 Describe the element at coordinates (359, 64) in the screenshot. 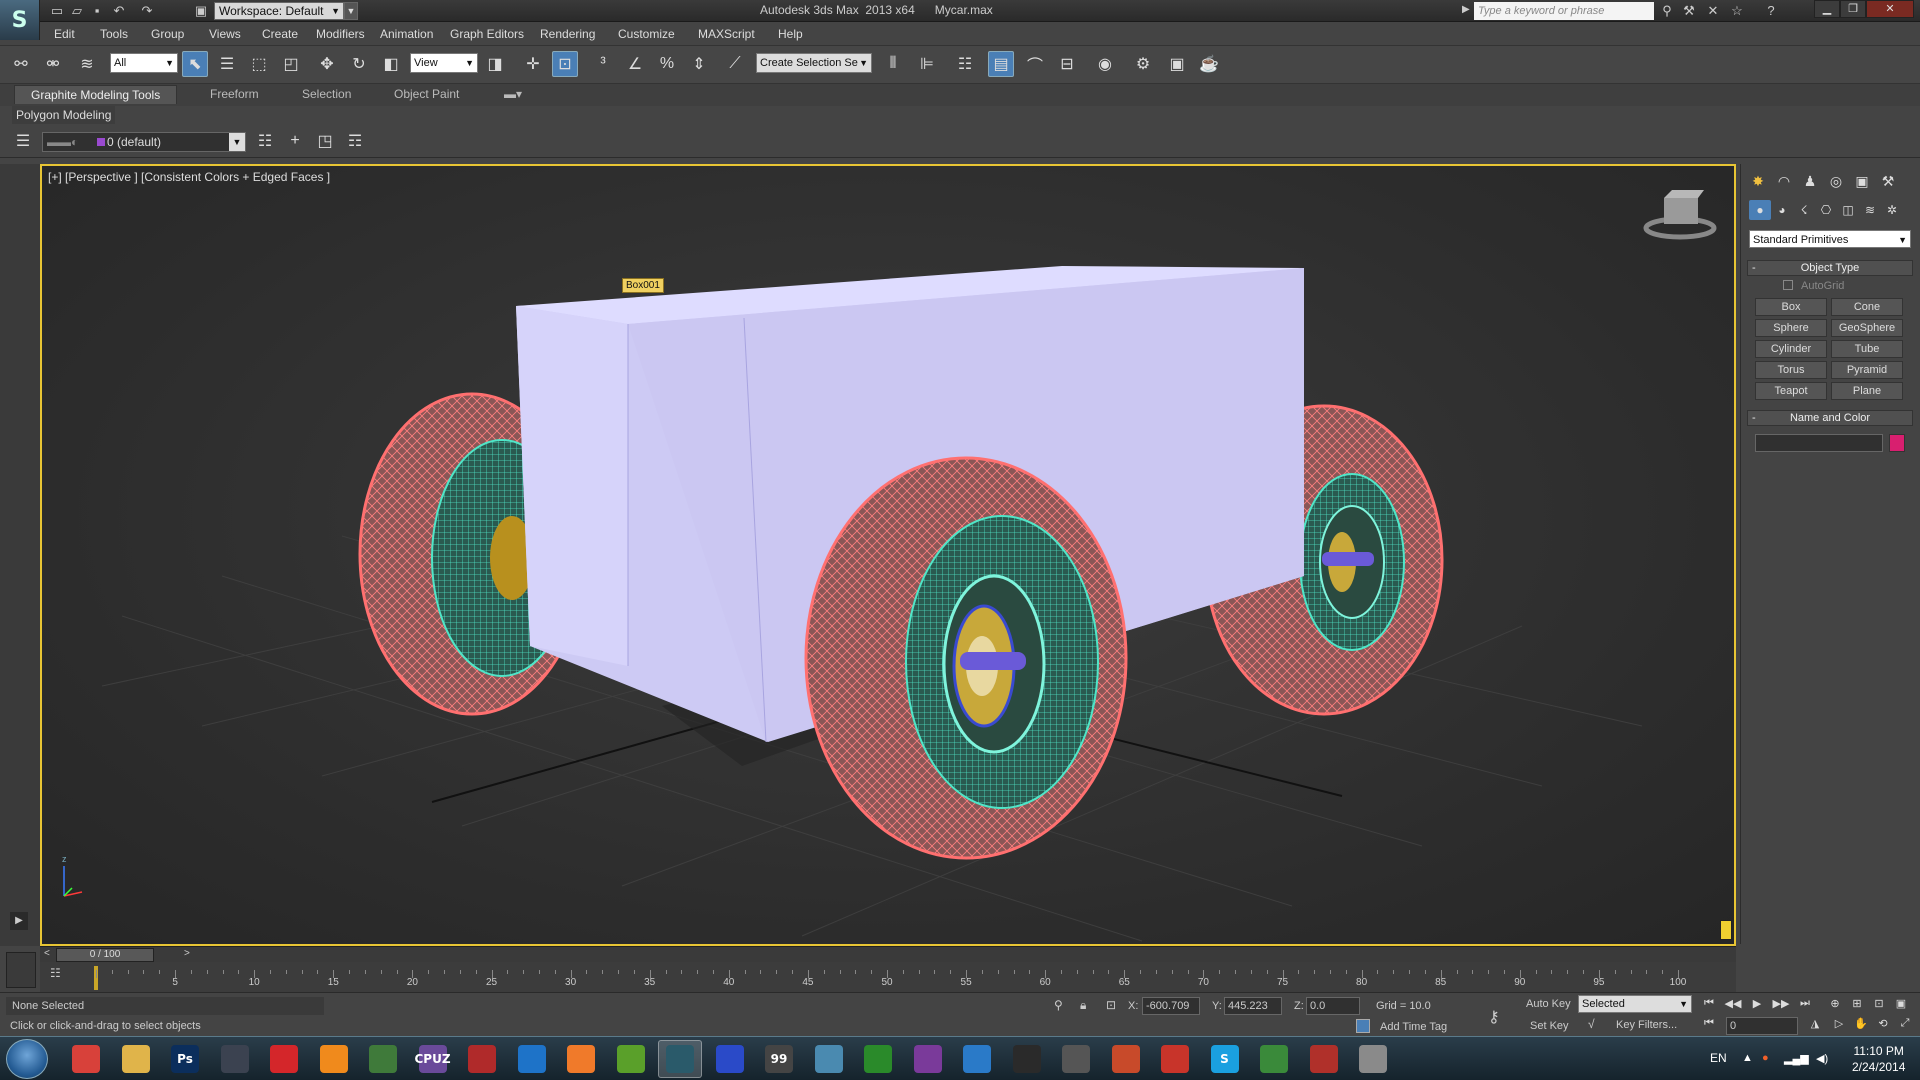

I see `rotate-icon: ↻` at that location.